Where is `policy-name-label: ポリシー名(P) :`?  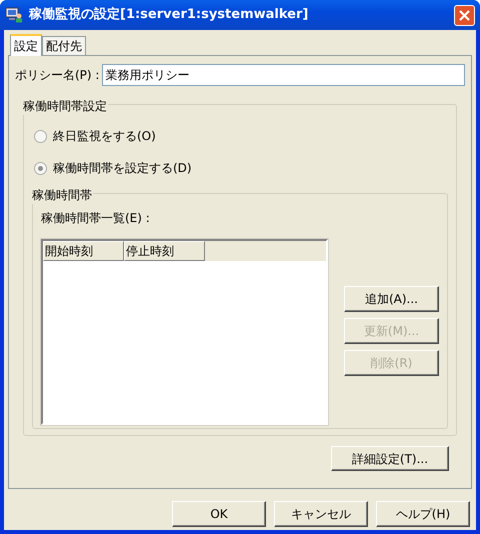
policy-name-label: ポリシー名(P) : is located at coordinates (57, 75).